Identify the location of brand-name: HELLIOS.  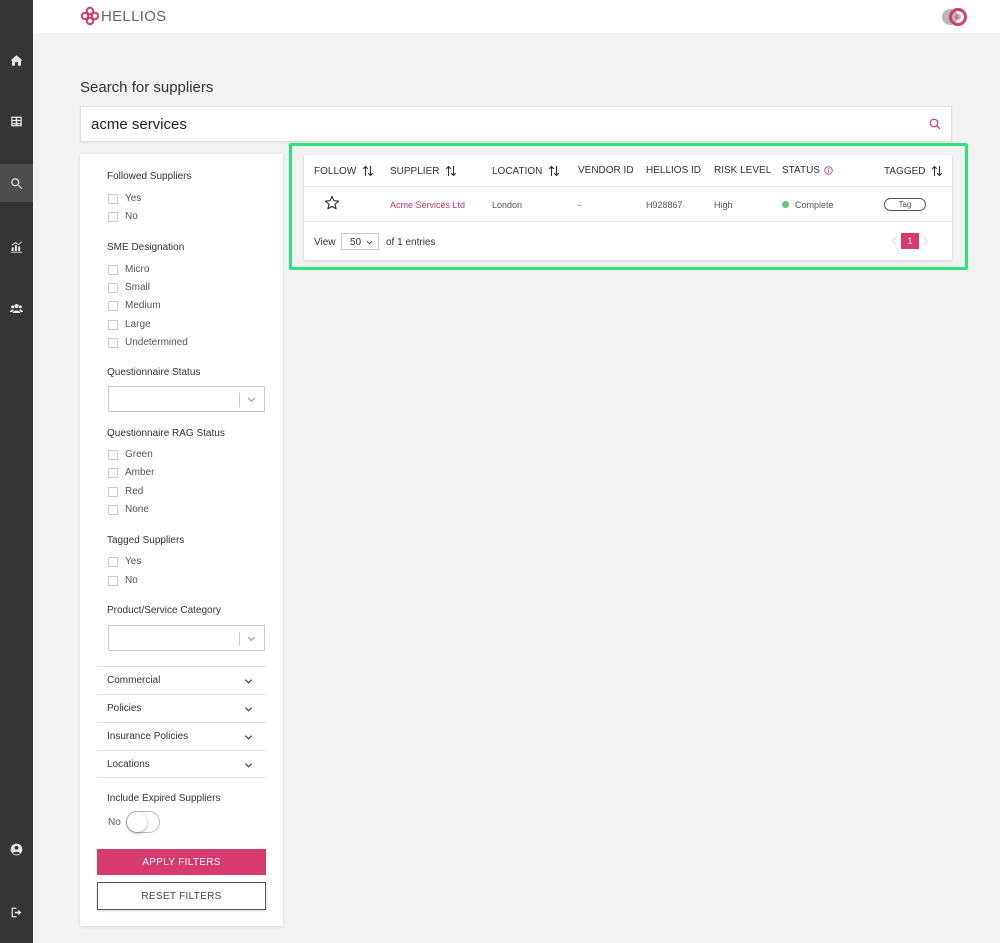
(134, 16).